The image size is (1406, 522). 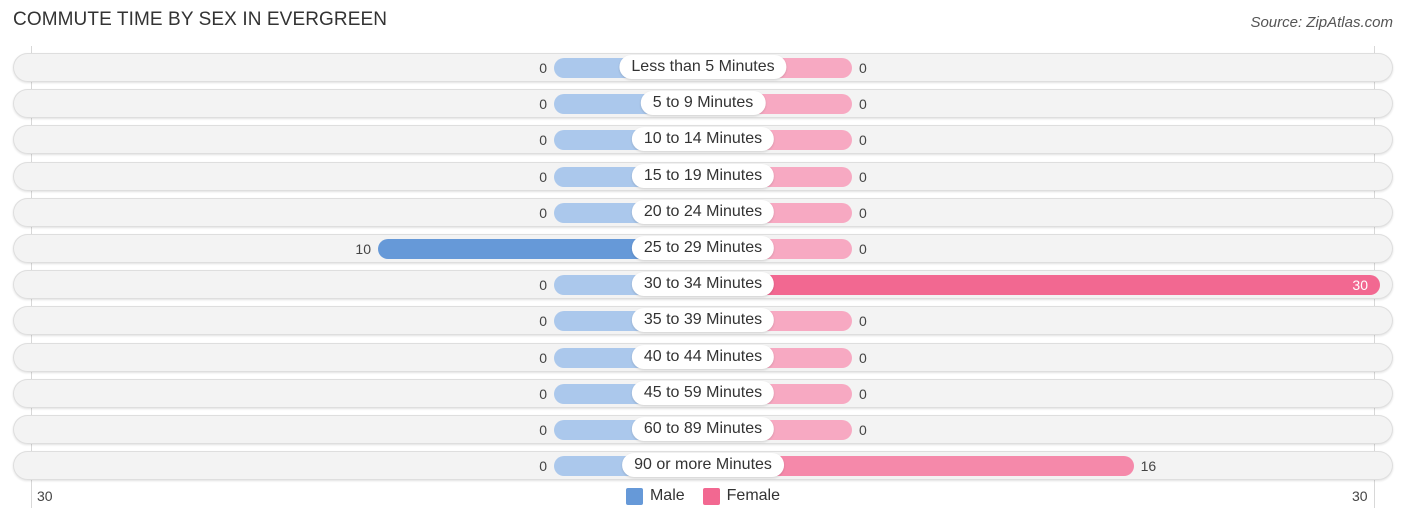 What do you see at coordinates (200, 19) in the screenshot?
I see `chart-title: COMMUTE TIME BY SEX IN EVERGREEN` at bounding box center [200, 19].